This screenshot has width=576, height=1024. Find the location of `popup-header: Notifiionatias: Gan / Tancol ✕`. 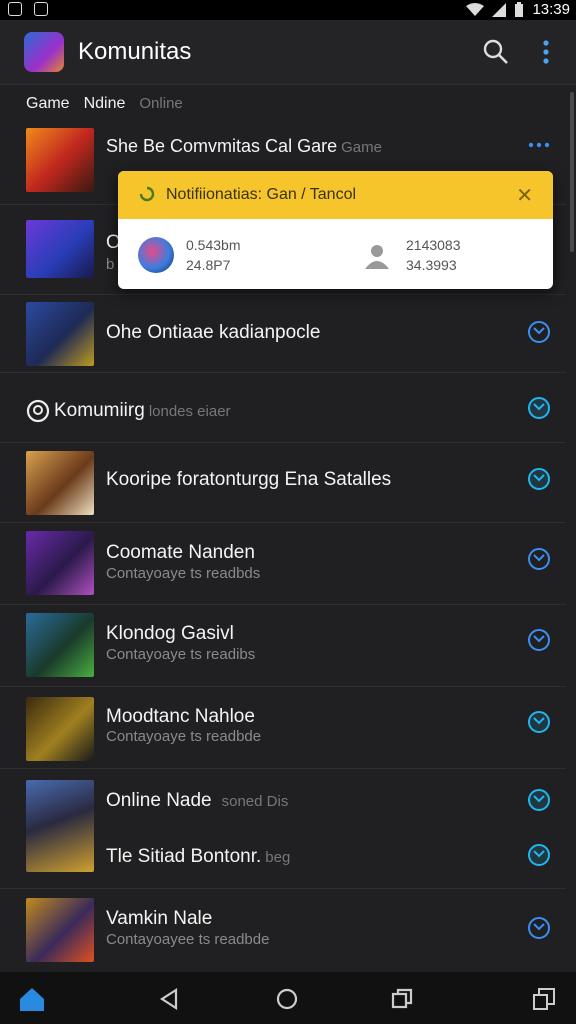

popup-header: Notifiionatias: Gan / Tancol ✕ is located at coordinates (335, 195).